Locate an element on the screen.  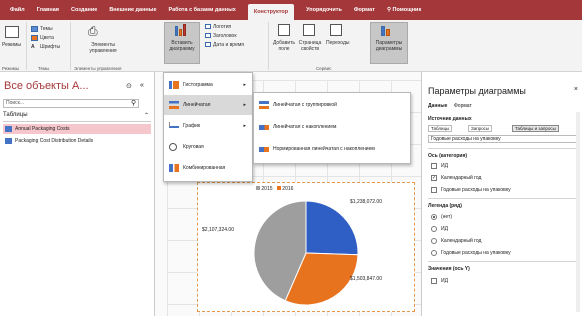
menu-item-line: График ▸ is located at coordinates (208, 126).